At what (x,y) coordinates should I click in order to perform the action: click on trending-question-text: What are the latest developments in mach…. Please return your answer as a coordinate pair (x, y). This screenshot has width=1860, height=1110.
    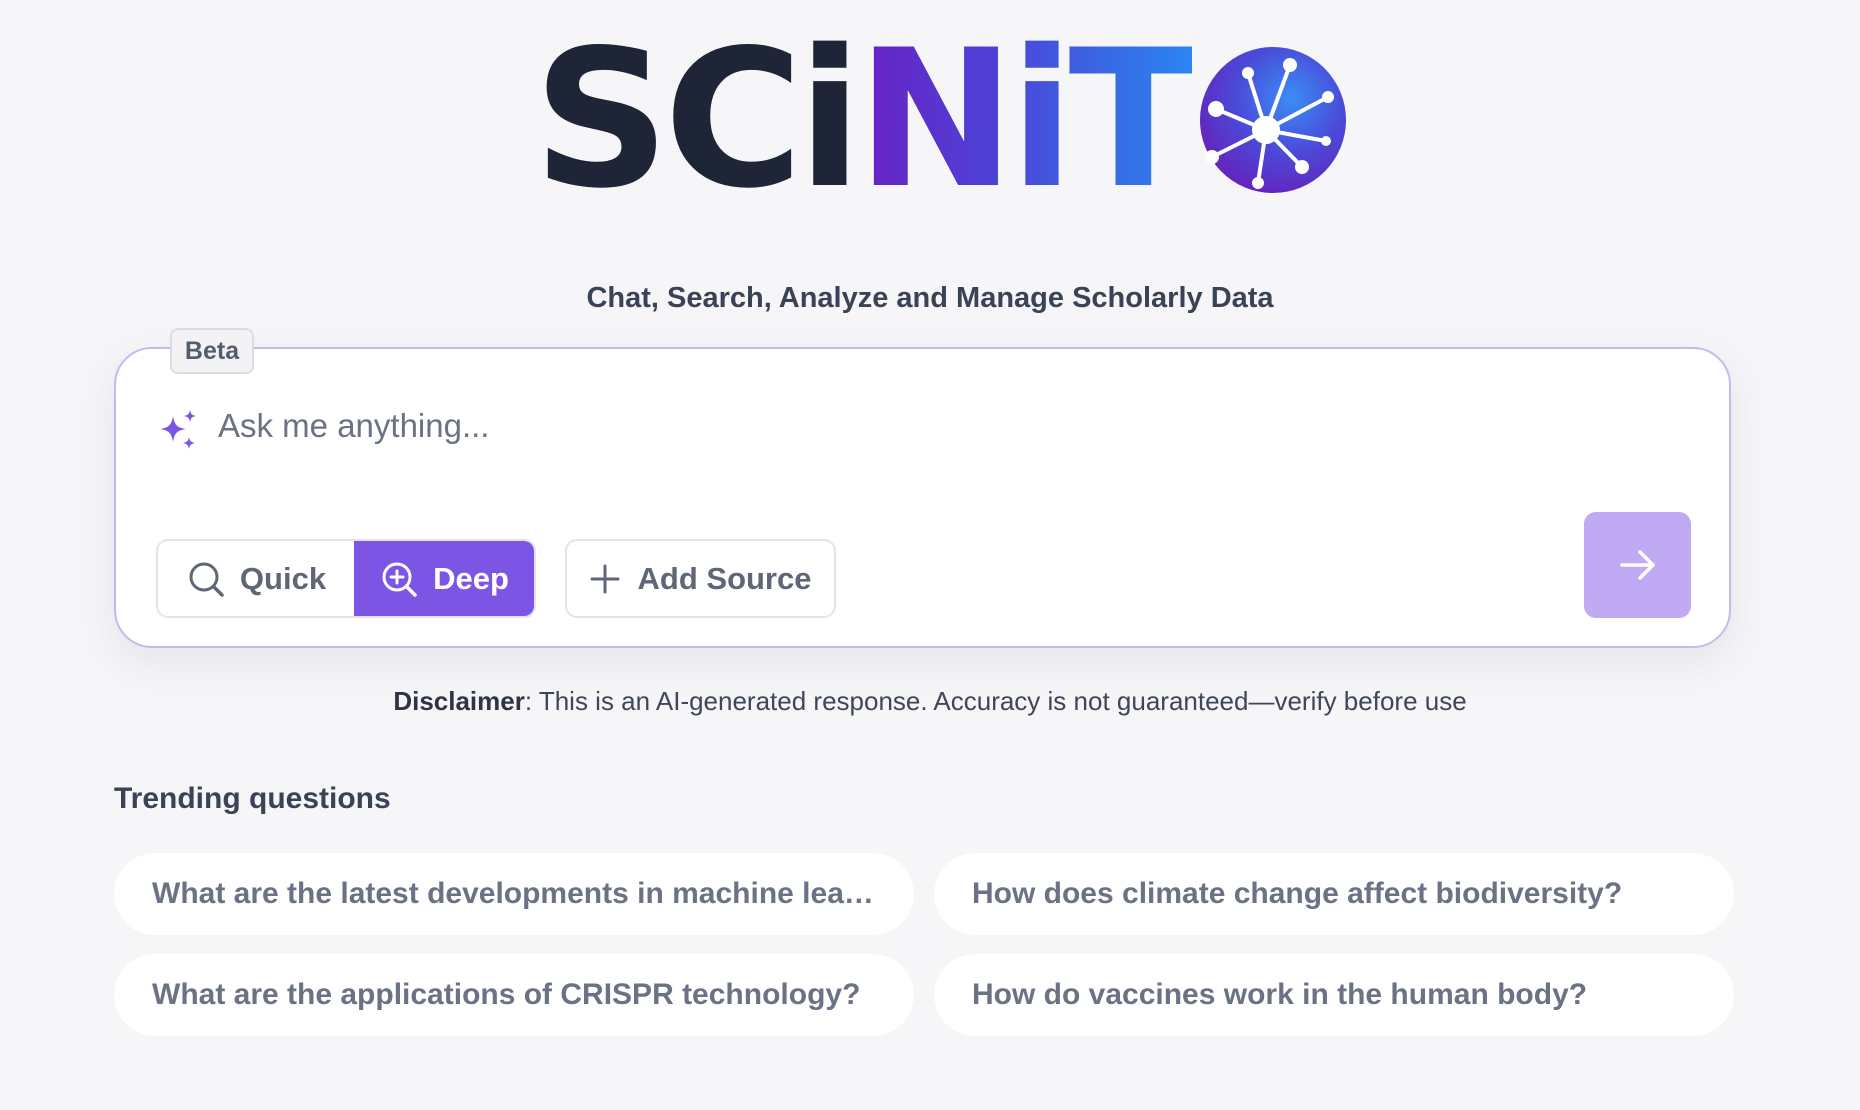
    Looking at the image, I should click on (514, 893).